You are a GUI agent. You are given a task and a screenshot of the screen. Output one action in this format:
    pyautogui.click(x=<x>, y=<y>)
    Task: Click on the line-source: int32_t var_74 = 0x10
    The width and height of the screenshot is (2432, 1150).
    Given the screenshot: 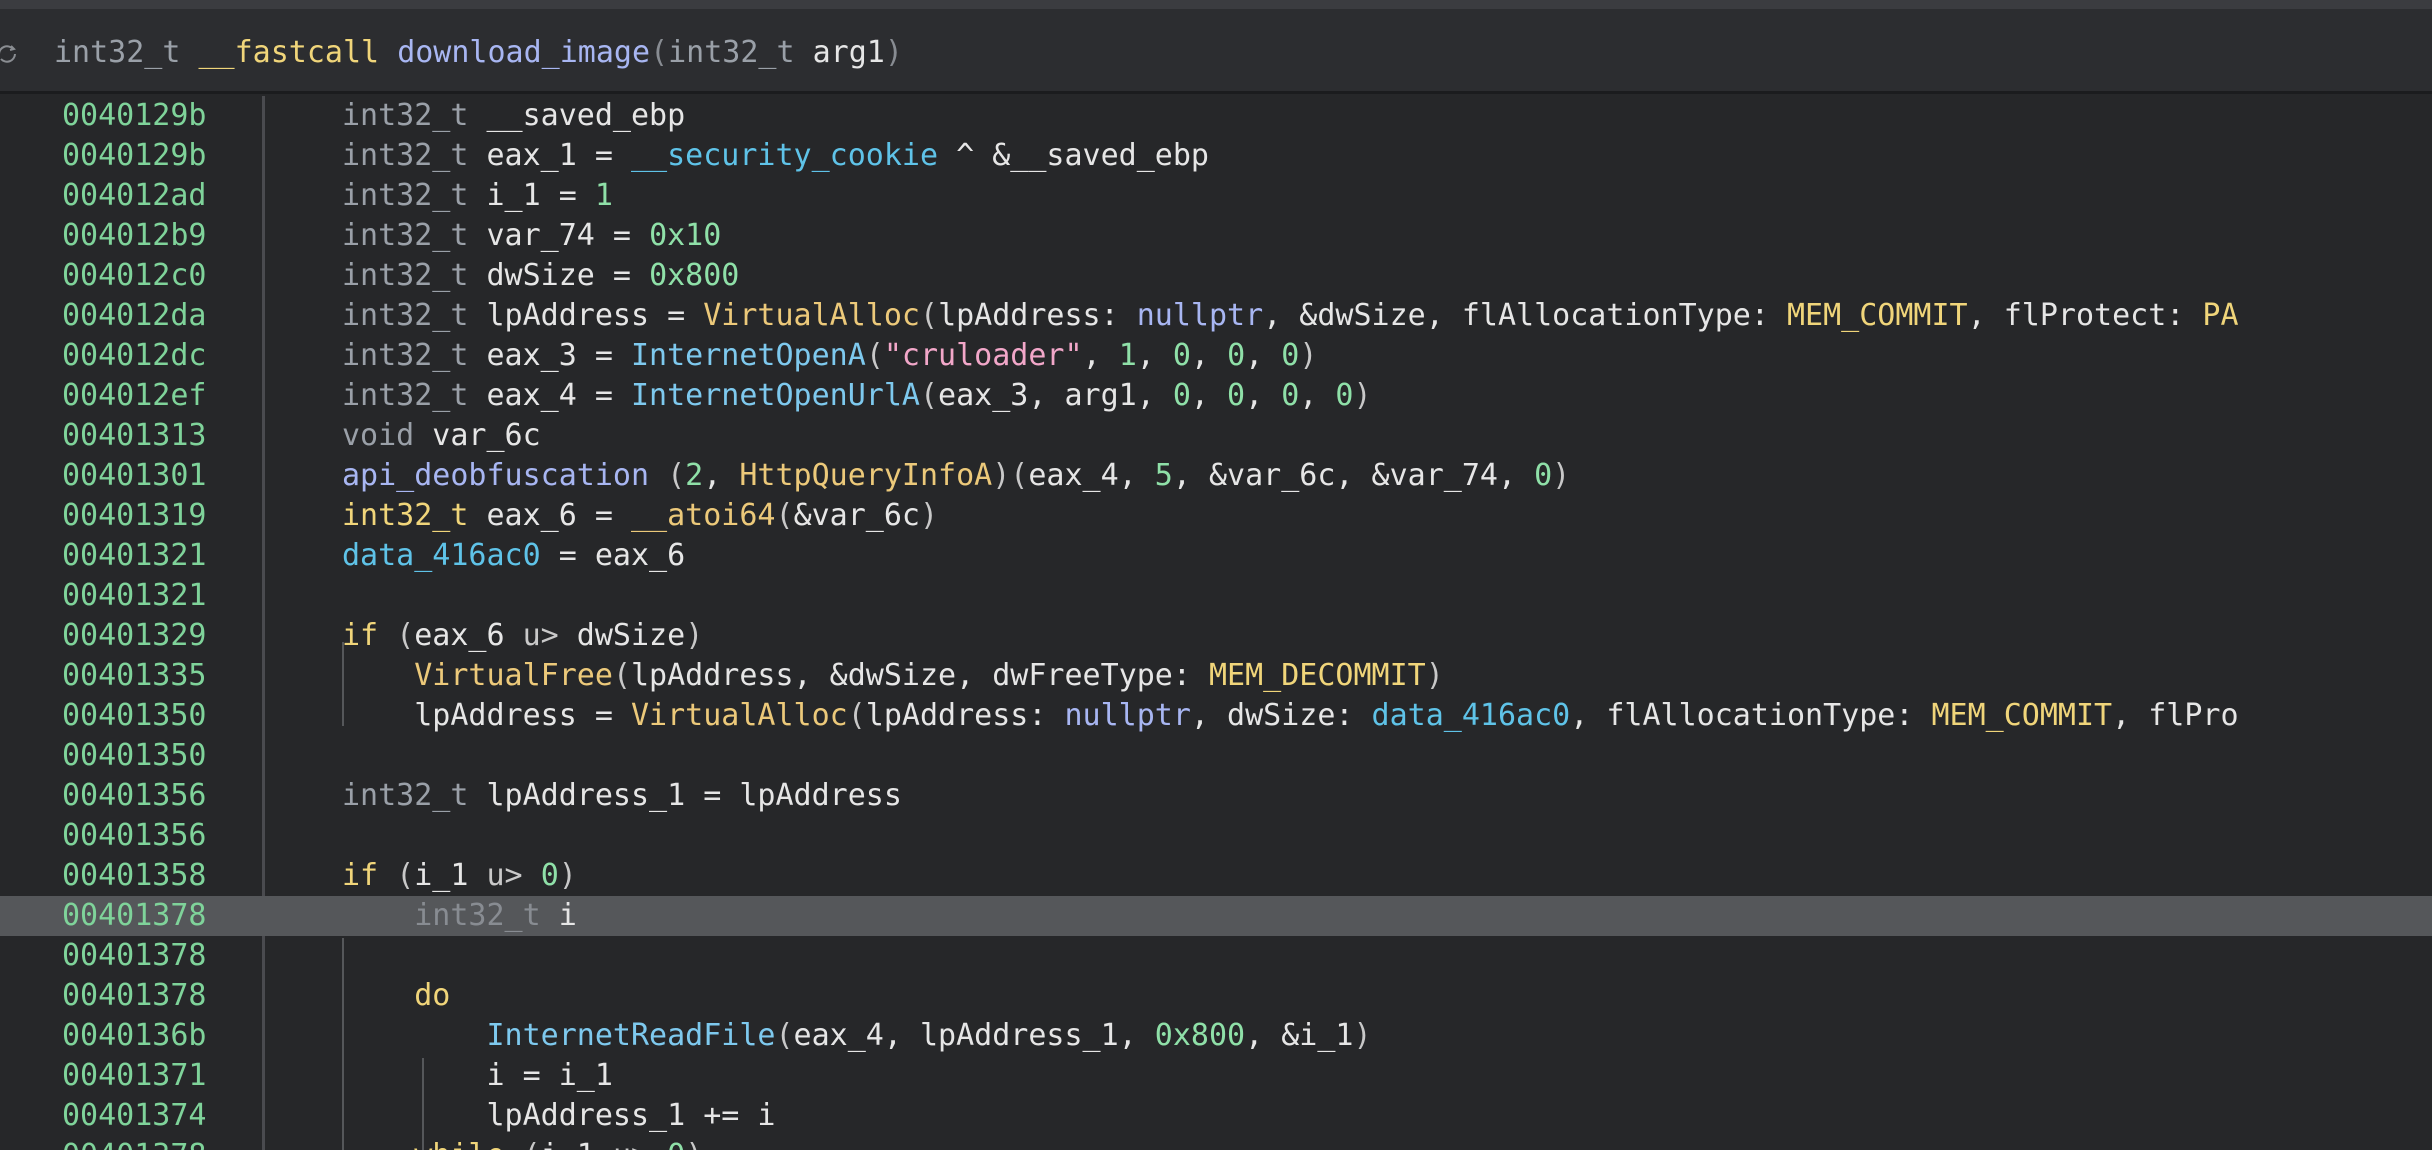 What is the action you would take?
    pyautogui.click(x=531, y=236)
    